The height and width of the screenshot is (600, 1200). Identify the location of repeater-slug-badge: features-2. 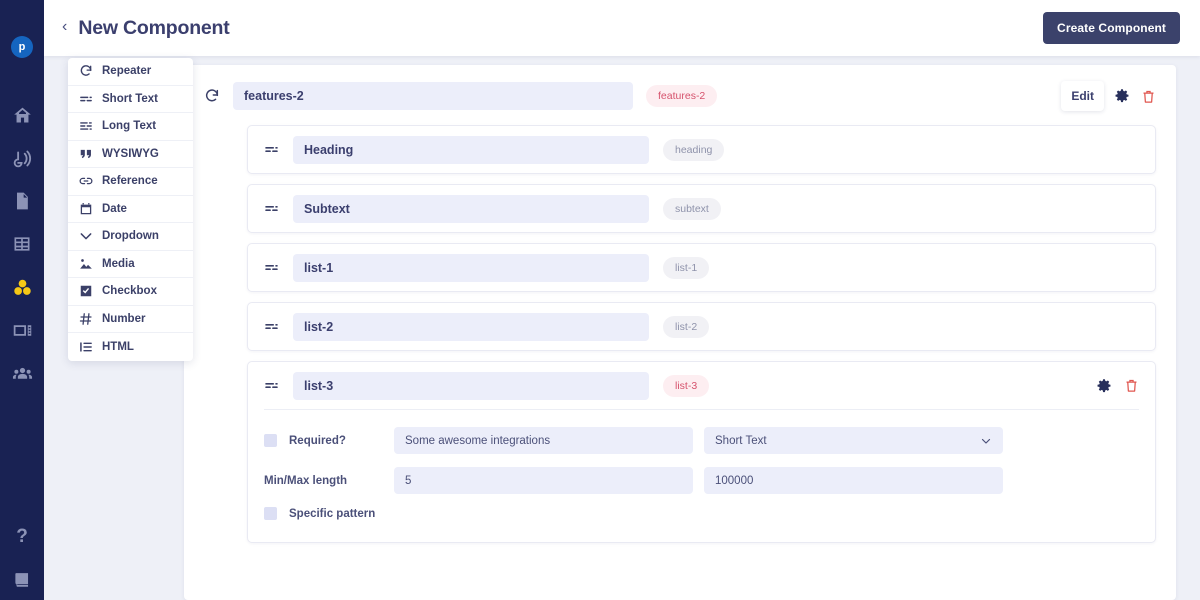
(682, 96).